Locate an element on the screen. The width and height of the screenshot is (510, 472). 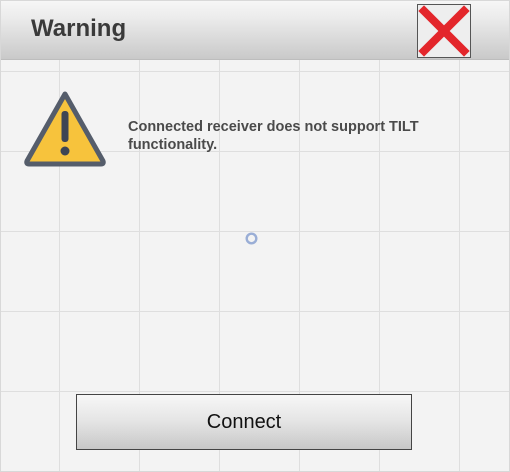
warning-triangle-icon is located at coordinates (65, 129).